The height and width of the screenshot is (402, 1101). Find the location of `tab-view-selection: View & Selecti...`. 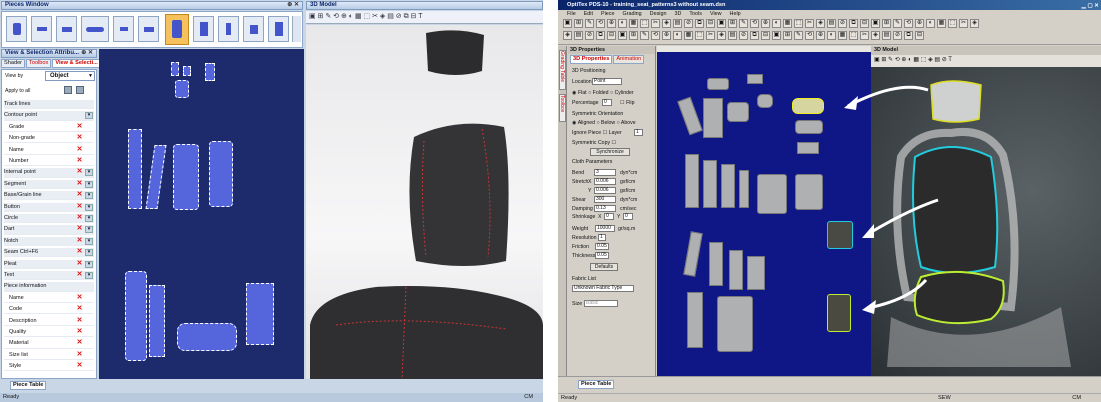

tab-view-selection: View & Selecti... is located at coordinates (76, 63).